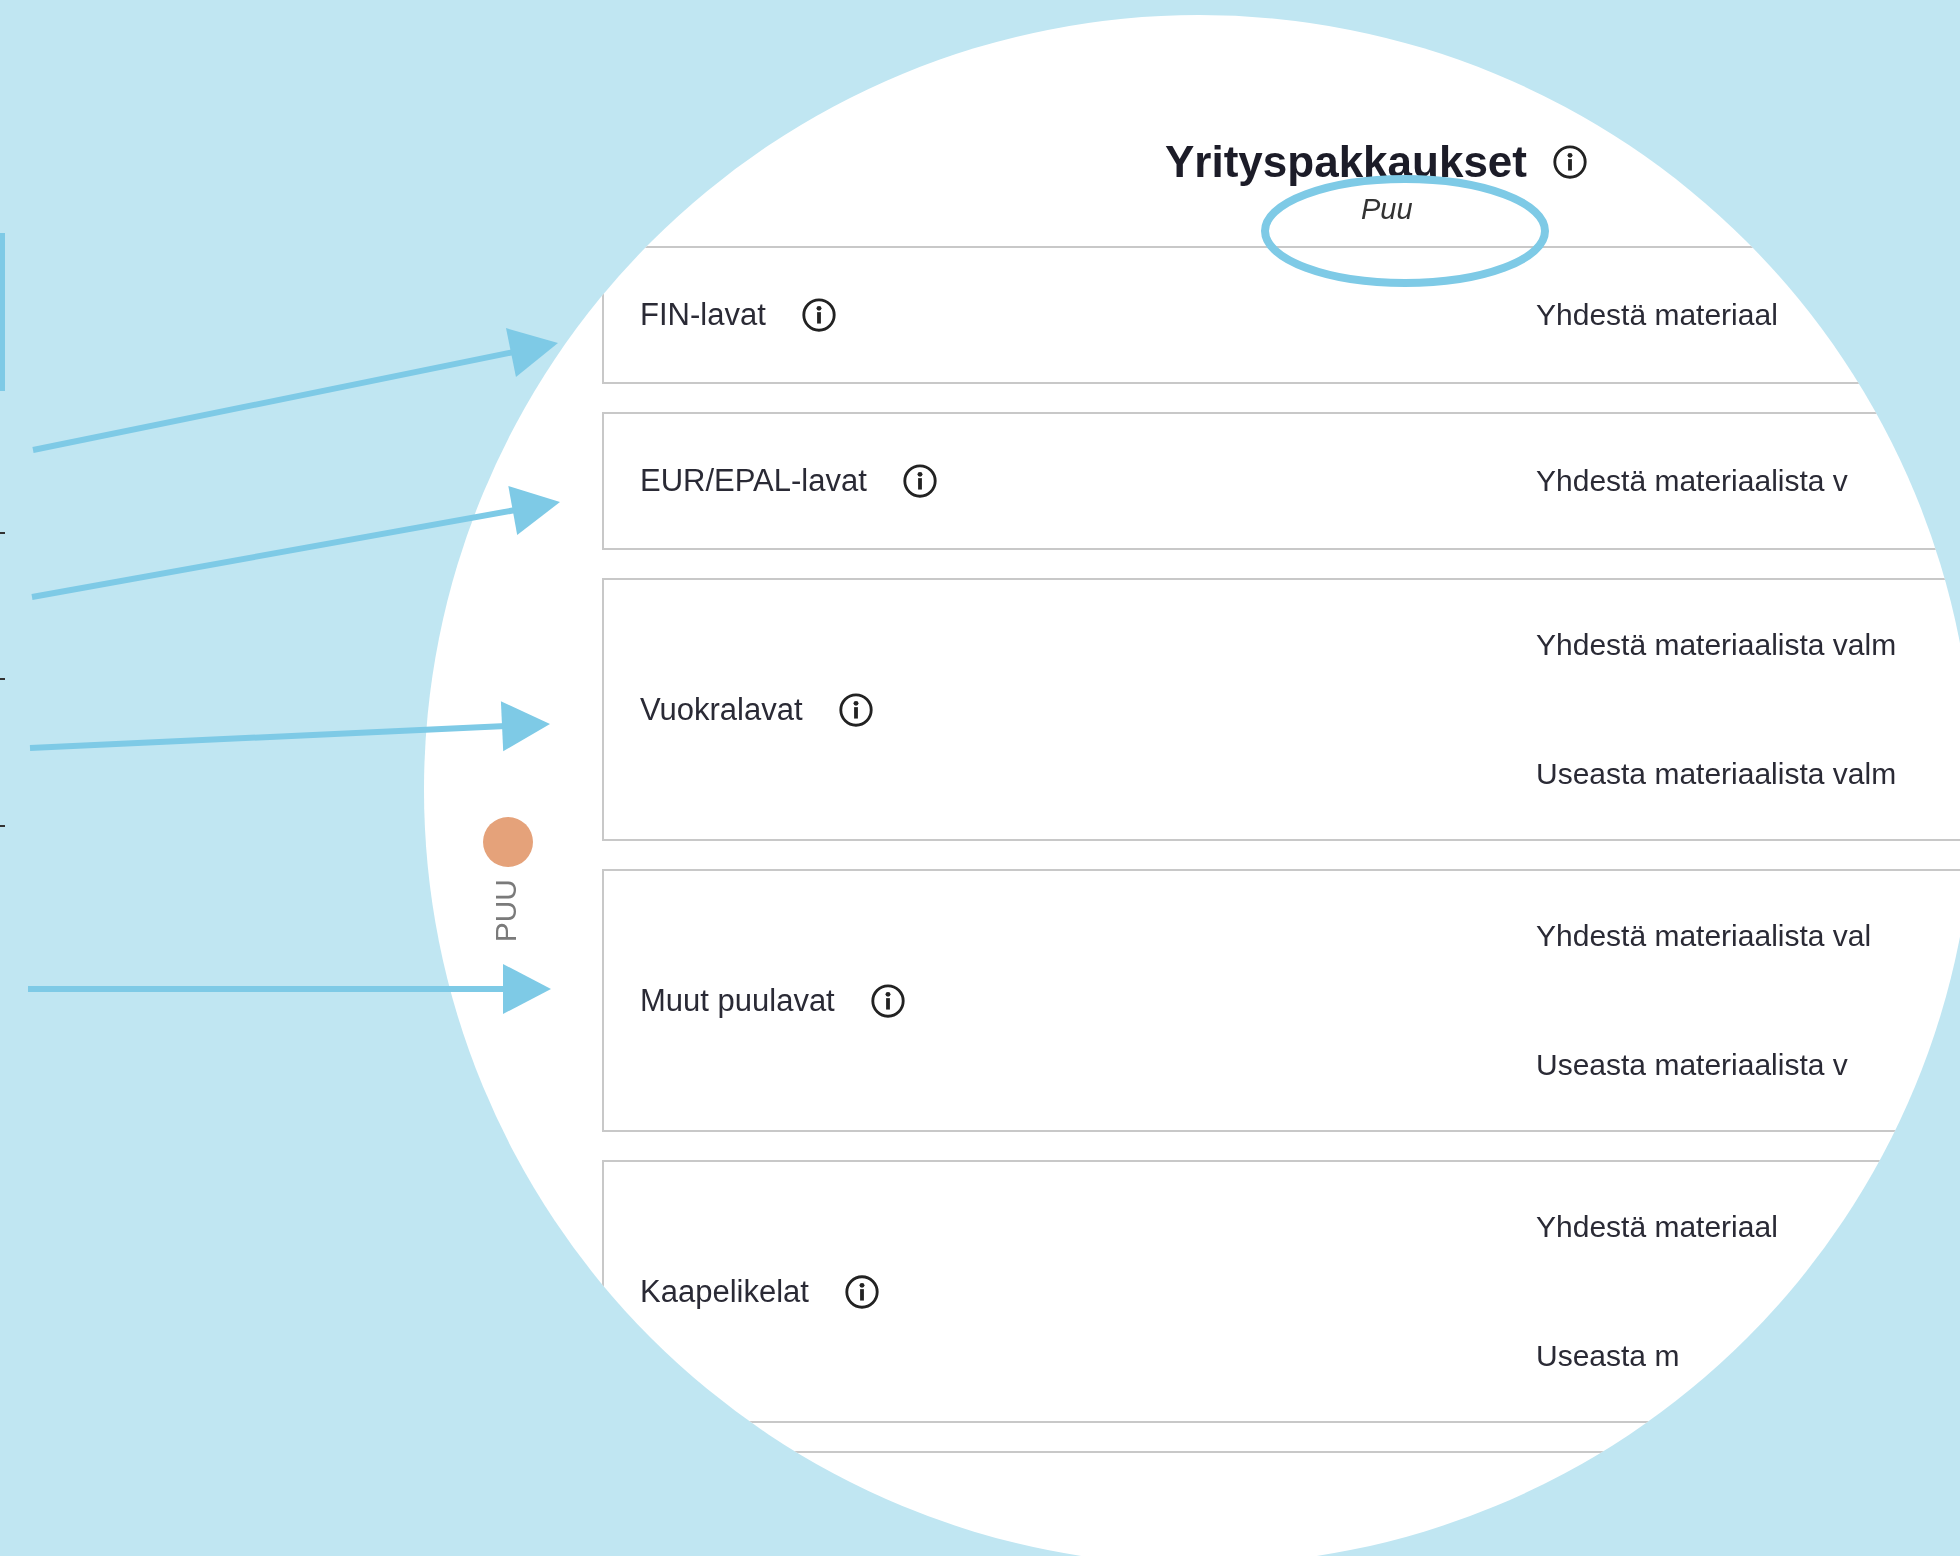 This screenshot has width=1960, height=1556. What do you see at coordinates (1387, 209) in the screenshot?
I see `section-subtitle: Puu` at bounding box center [1387, 209].